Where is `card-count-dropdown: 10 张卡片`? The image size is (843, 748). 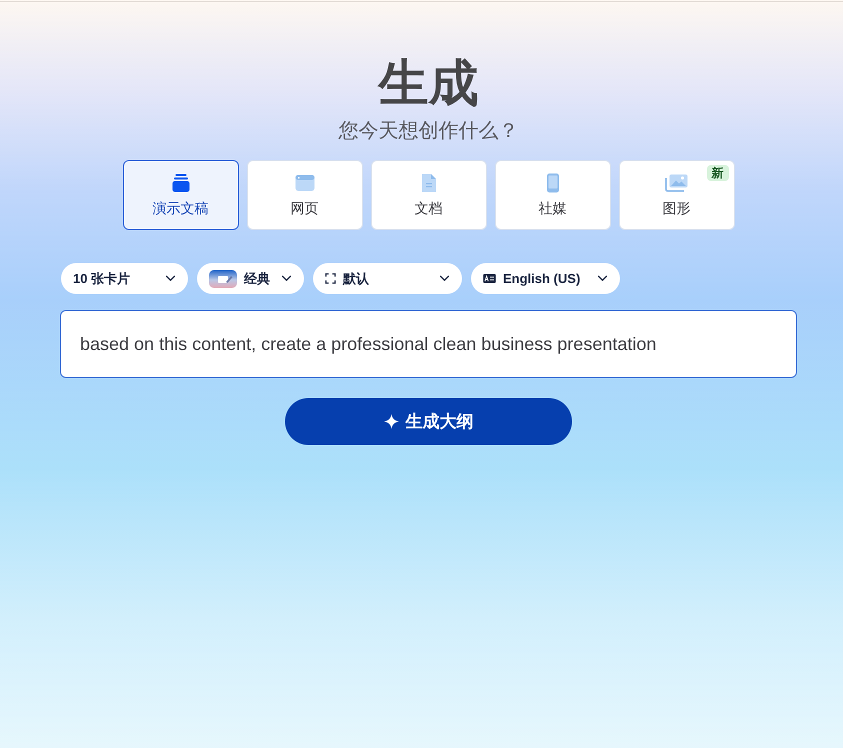 card-count-dropdown: 10 张卡片 is located at coordinates (124, 278).